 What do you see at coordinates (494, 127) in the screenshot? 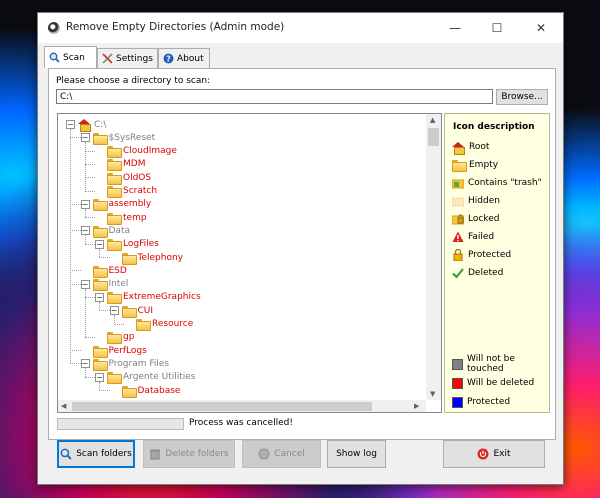
I see `legend-title: Icon description` at bounding box center [494, 127].